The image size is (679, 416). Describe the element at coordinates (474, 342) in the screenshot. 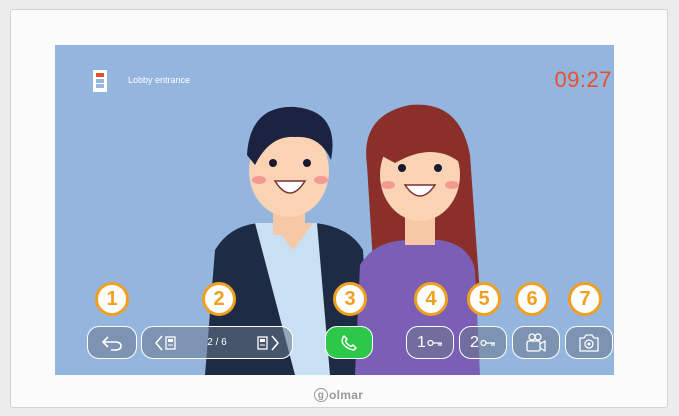

I see `lock-2-number: 2` at that location.